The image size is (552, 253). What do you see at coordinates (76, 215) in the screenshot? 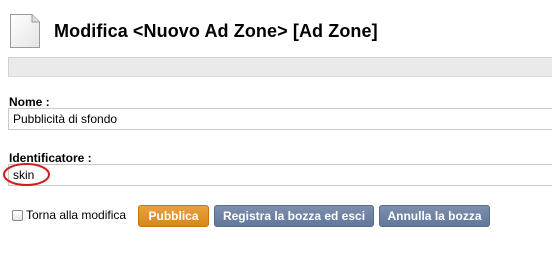
I see `back-to-edit-label: Torna alla modifica` at bounding box center [76, 215].